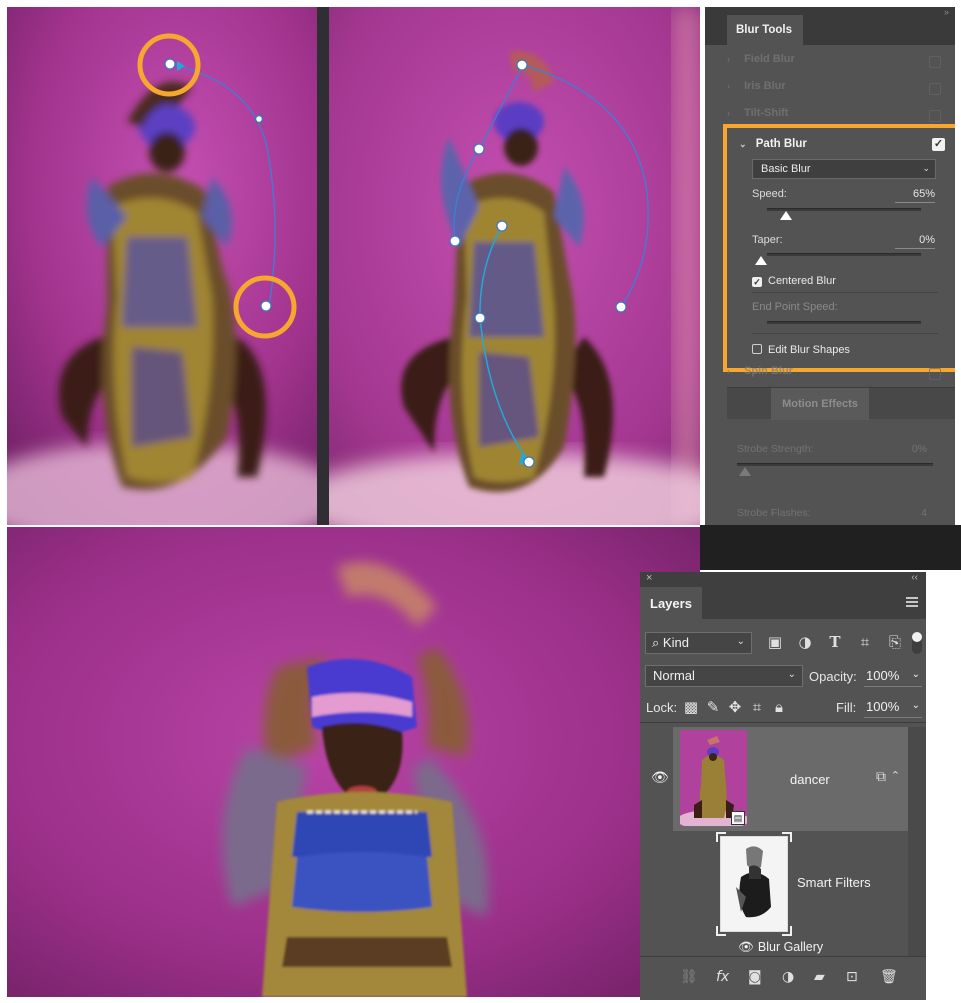 The image size is (961, 1003). Describe the element at coordinates (745, 471) in the screenshot. I see `strobe-strength-thumb` at that location.